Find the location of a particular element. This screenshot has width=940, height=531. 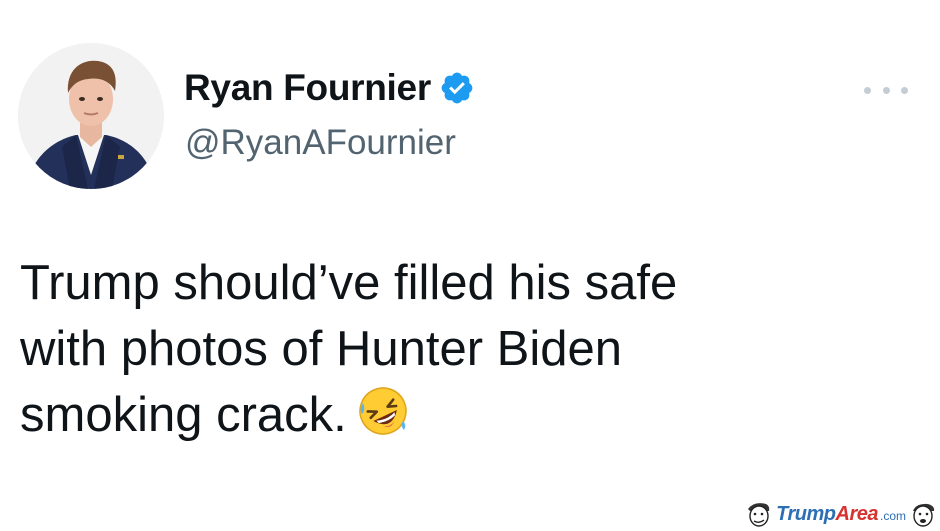

rolling-laughing-emoji-icon is located at coordinates (383, 411).